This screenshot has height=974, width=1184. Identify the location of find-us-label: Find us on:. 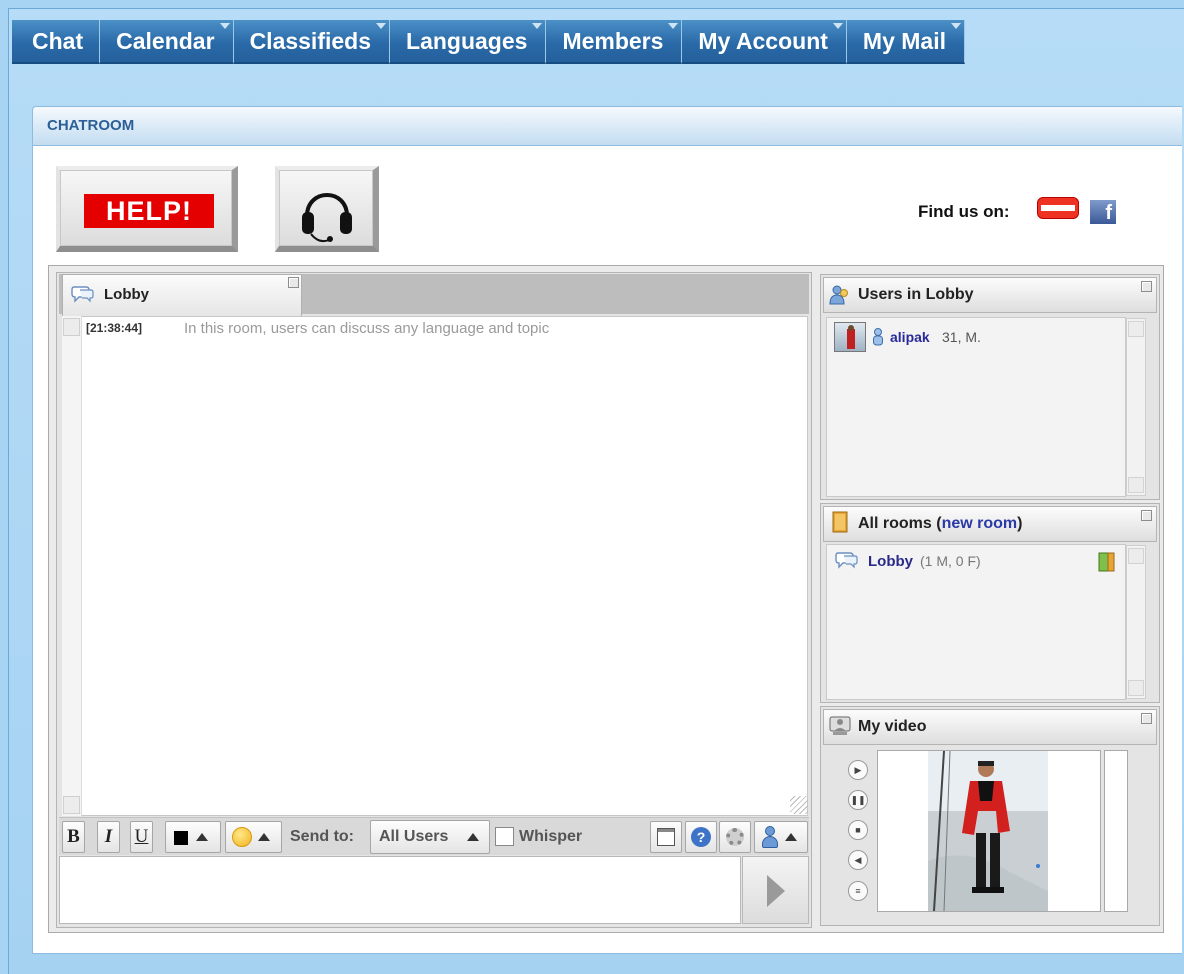
(964, 211).